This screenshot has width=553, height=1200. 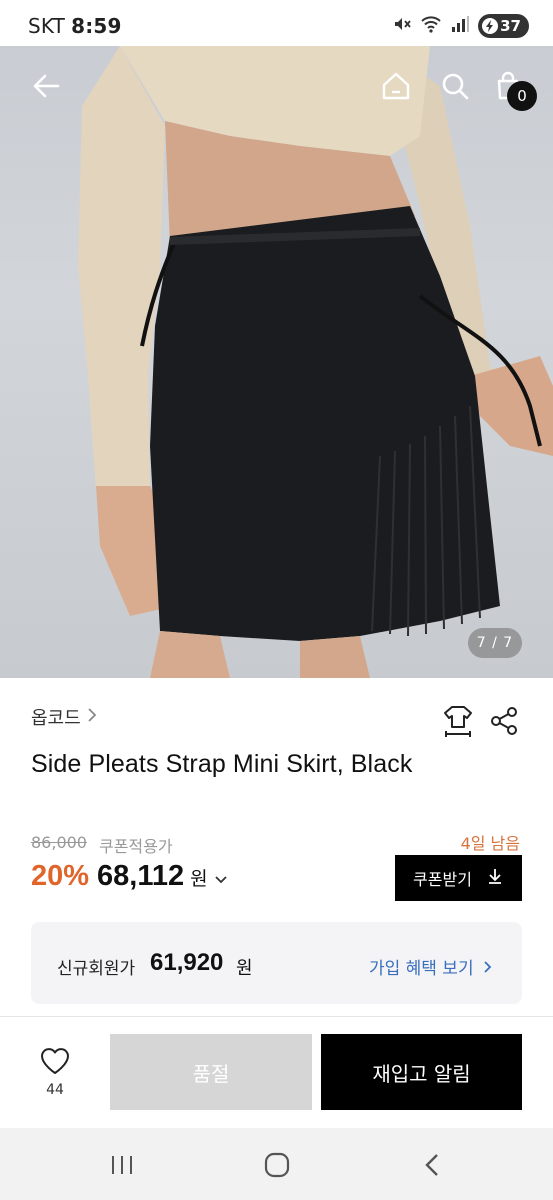 What do you see at coordinates (458, 721) in the screenshot?
I see `fit-guide-icon` at bounding box center [458, 721].